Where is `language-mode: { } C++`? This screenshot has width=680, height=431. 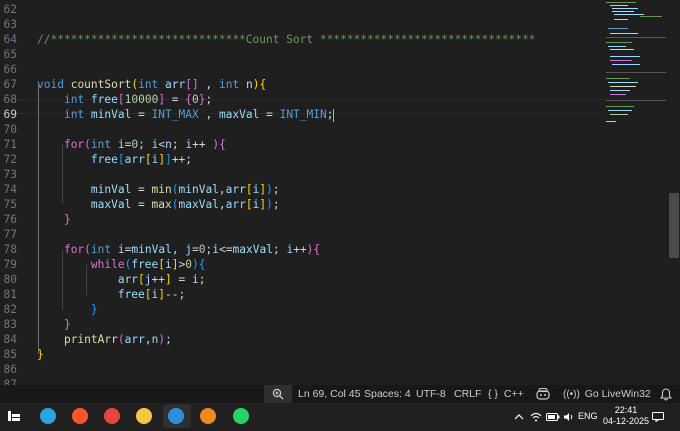
language-mode: { } C++ is located at coordinates (506, 394).